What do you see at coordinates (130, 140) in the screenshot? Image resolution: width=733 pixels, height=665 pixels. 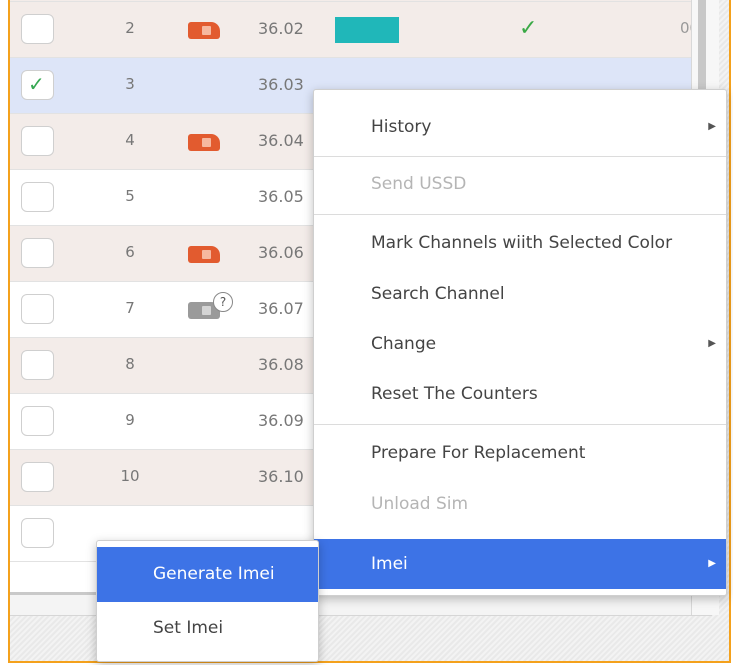 I see `row-number: 4` at bounding box center [130, 140].